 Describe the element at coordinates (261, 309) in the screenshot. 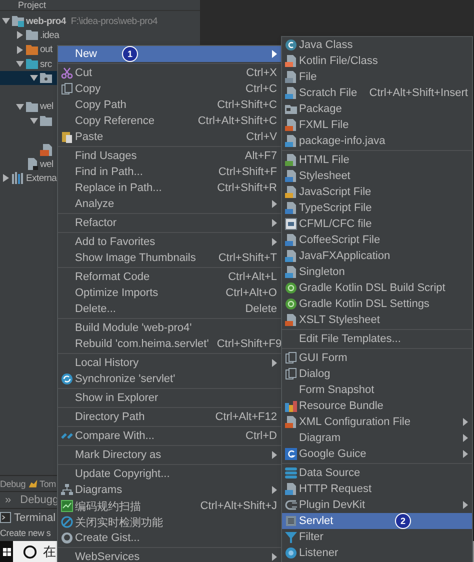

I see `shortcut-text: Delete` at that location.